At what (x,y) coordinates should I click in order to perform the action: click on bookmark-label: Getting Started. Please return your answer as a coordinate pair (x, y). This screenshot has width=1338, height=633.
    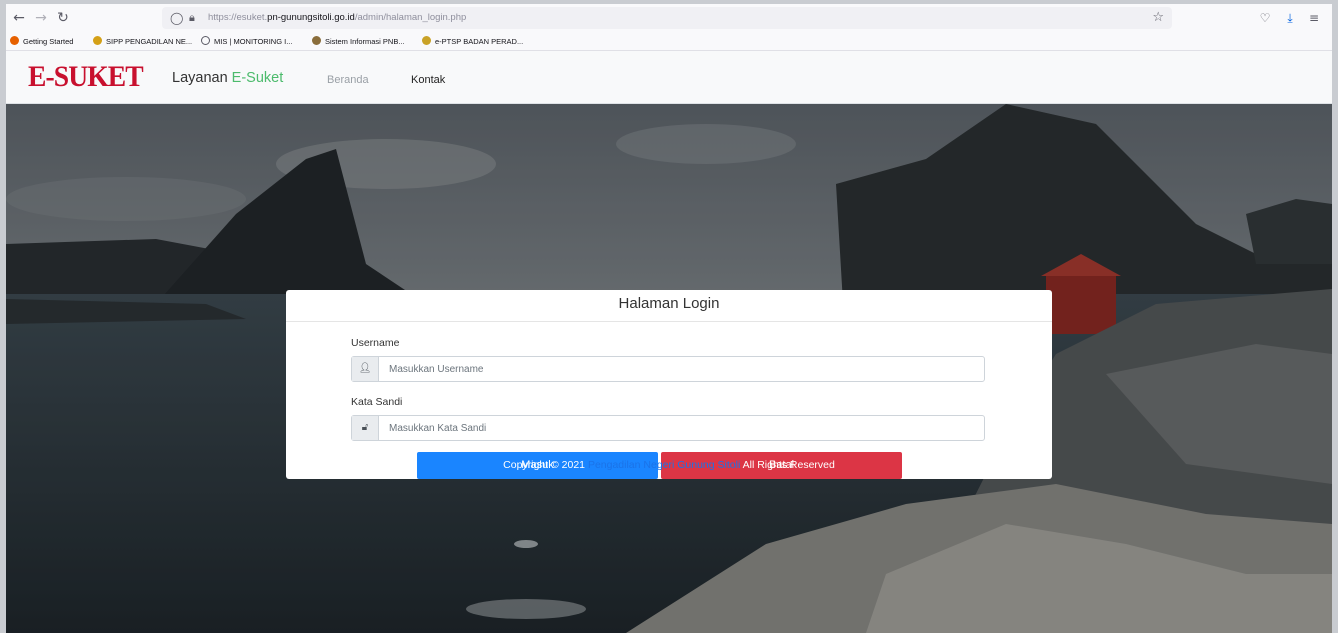
    Looking at the image, I should click on (48, 41).